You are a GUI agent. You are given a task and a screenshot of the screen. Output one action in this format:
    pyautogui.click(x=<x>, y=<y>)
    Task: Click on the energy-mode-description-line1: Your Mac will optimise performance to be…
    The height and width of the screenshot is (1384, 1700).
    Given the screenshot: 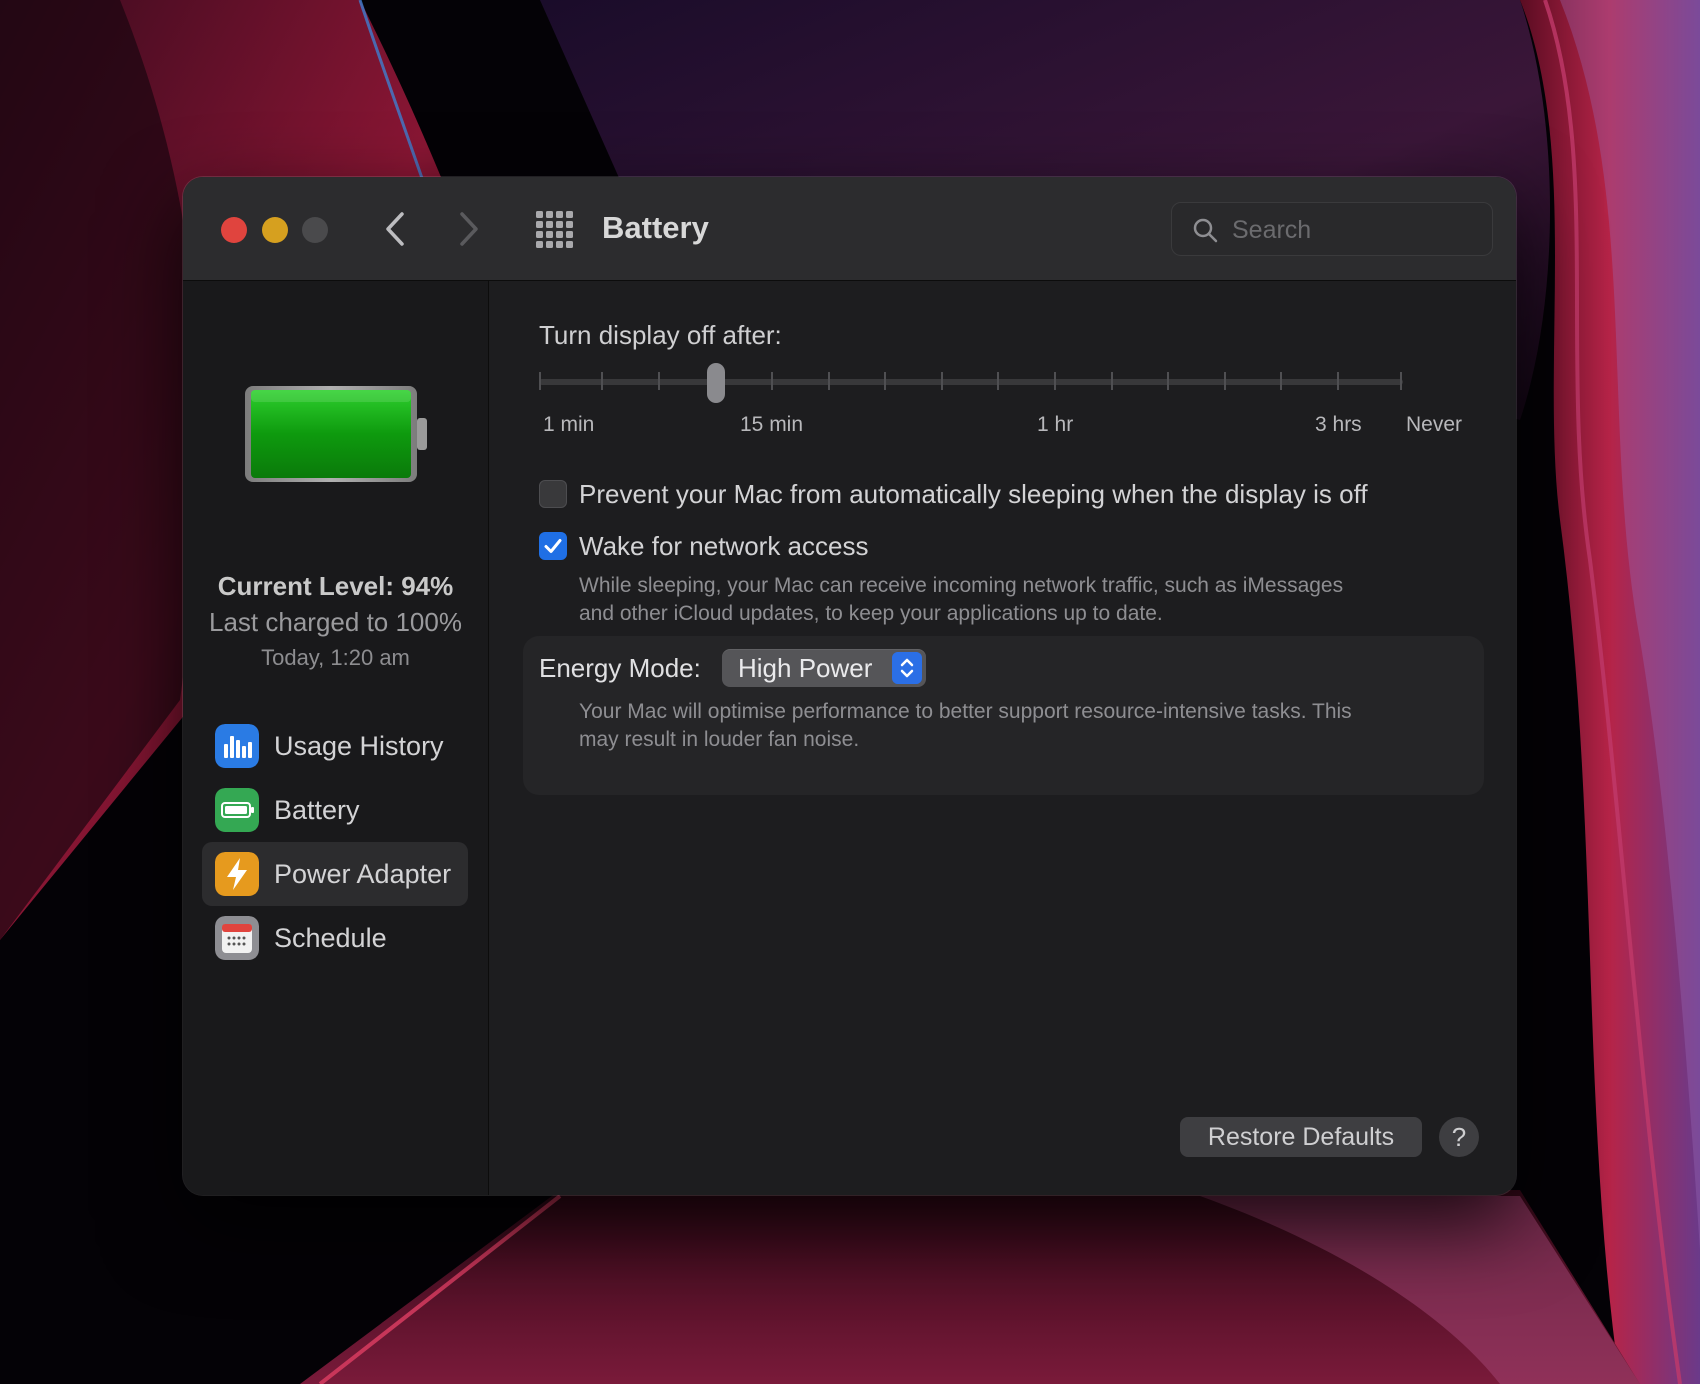 What is the action you would take?
    pyautogui.click(x=965, y=711)
    